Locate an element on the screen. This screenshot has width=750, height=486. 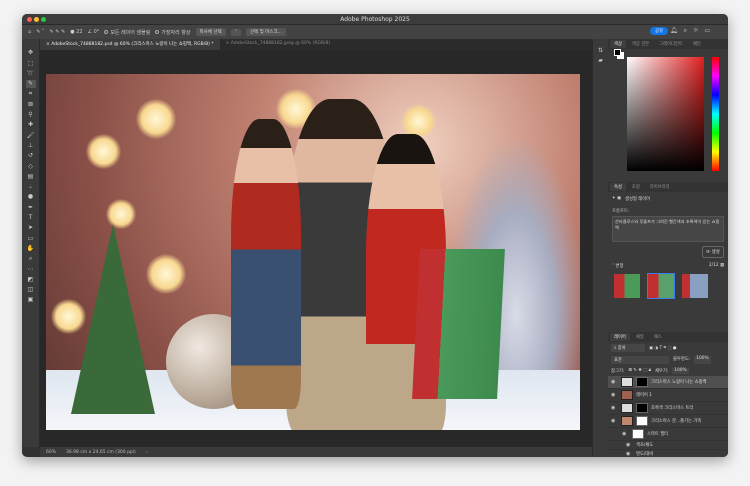
layer-row: ◉ 크리스마스 노랑이 나는 쇼핑백 is located at coordinates (668, 382).